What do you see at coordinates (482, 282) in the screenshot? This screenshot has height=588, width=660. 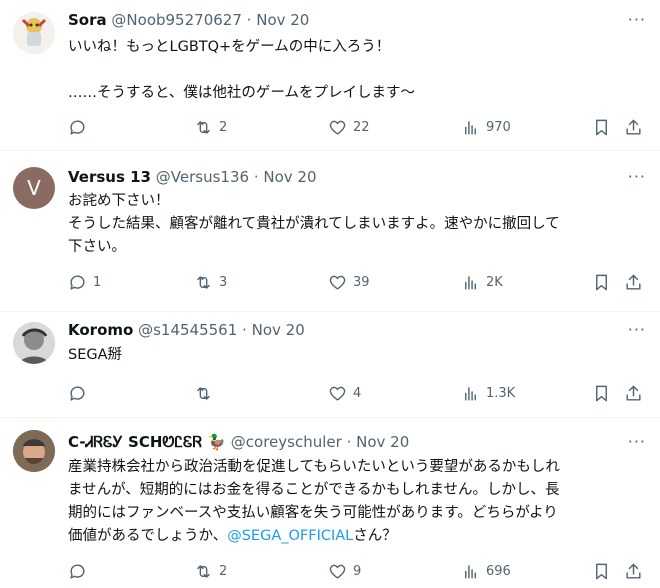 I see `views-button: 2K` at bounding box center [482, 282].